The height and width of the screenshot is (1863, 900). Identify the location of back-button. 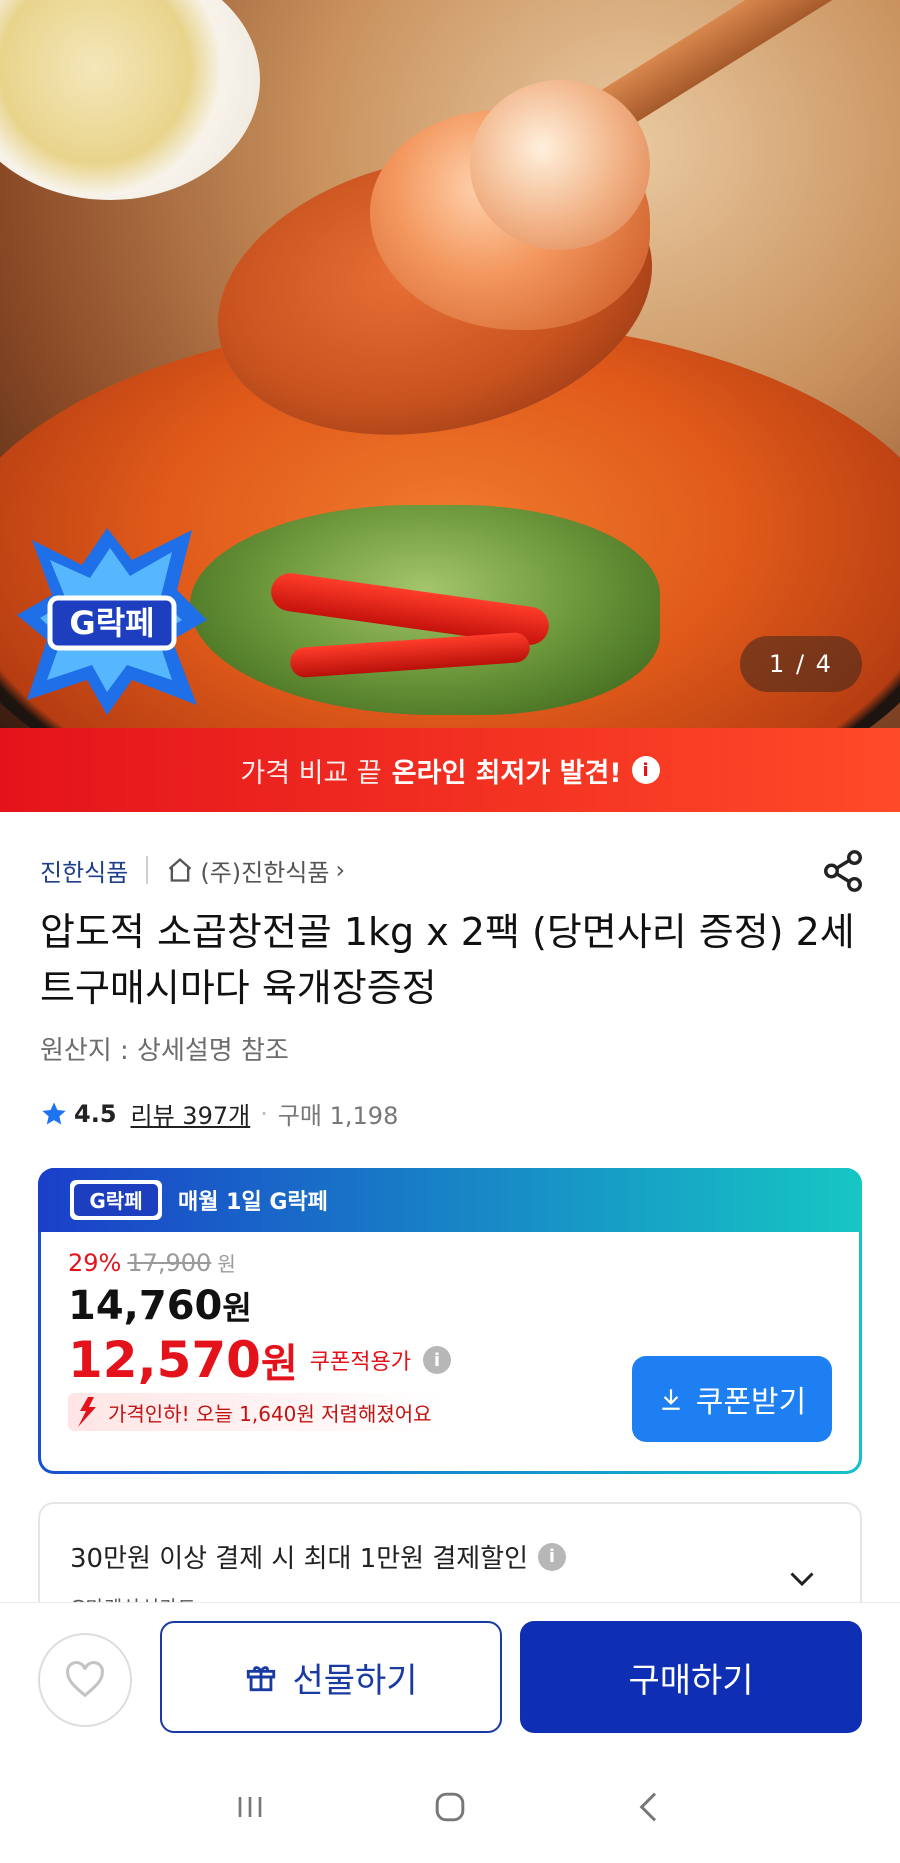
(650, 1807).